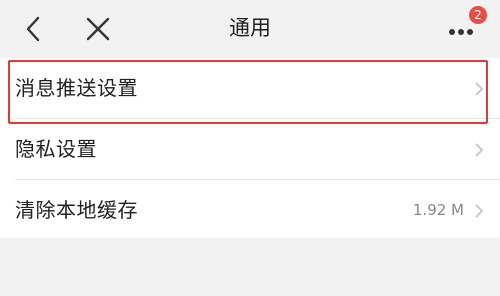 Image resolution: width=500 pixels, height=296 pixels. What do you see at coordinates (461, 32) in the screenshot?
I see `more-icon` at bounding box center [461, 32].